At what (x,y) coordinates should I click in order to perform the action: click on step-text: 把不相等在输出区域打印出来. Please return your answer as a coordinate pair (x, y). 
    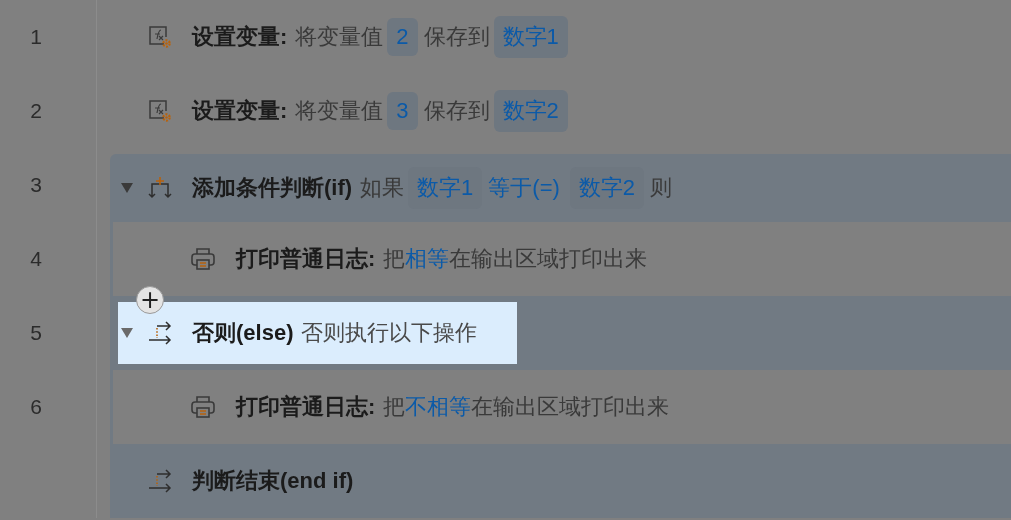
    Looking at the image, I should click on (526, 407).